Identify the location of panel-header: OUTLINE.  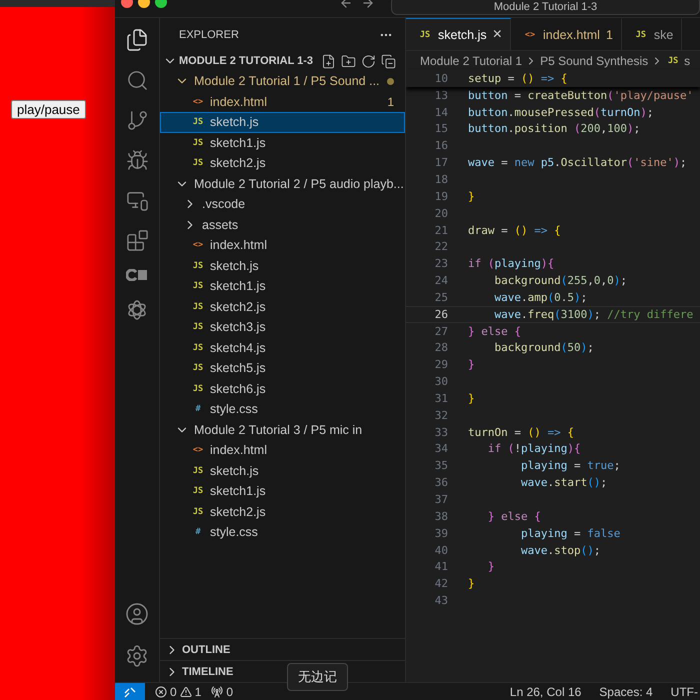
(282, 649).